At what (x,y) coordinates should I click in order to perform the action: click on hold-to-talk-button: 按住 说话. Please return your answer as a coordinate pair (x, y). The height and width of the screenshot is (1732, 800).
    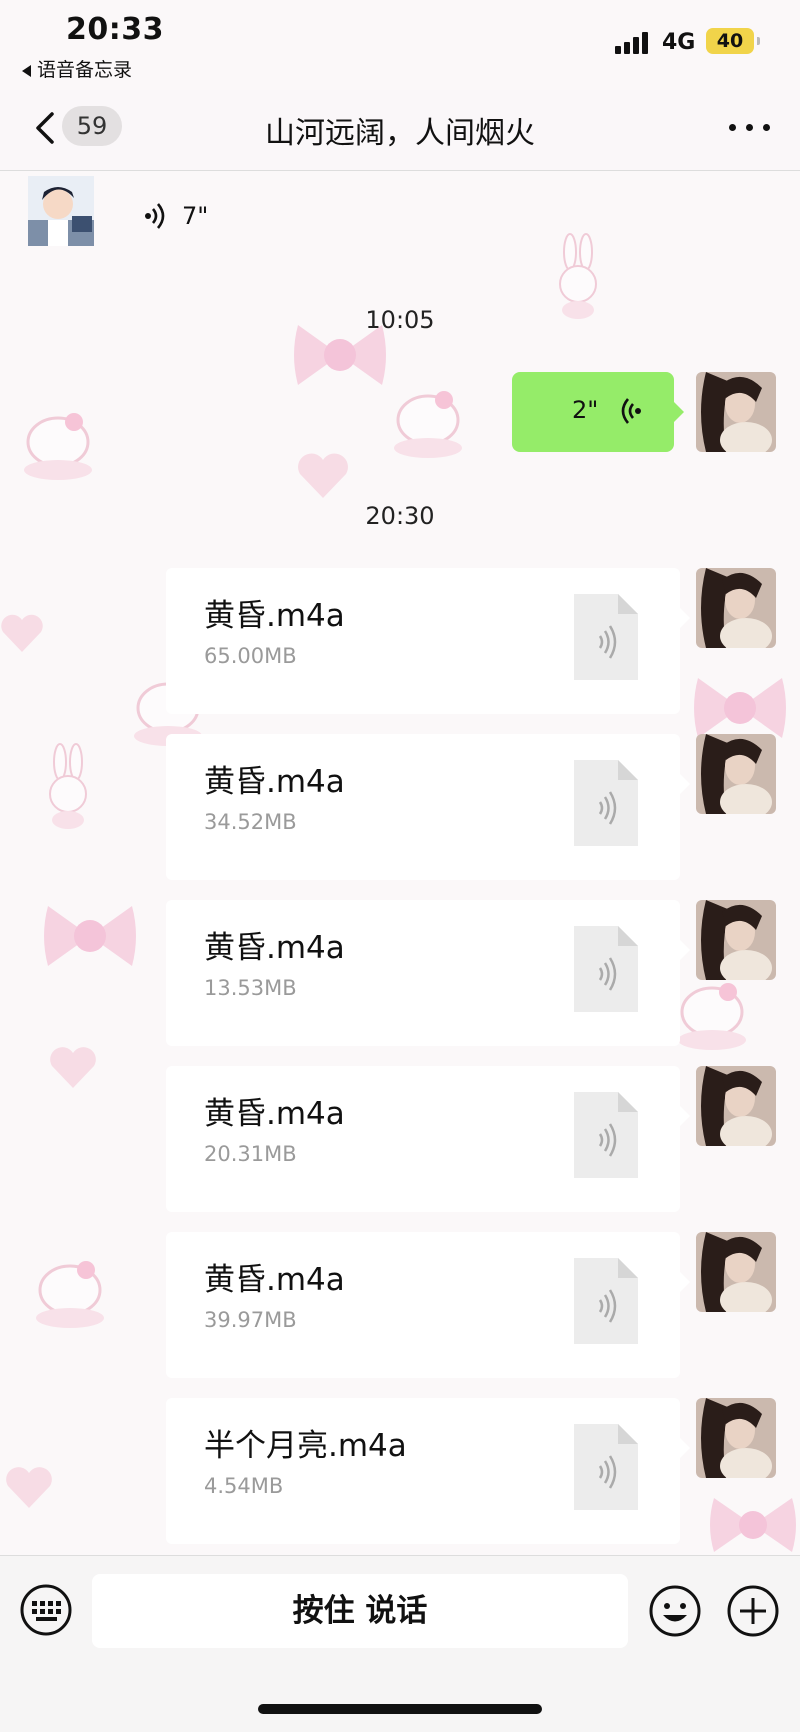
    Looking at the image, I should click on (360, 1611).